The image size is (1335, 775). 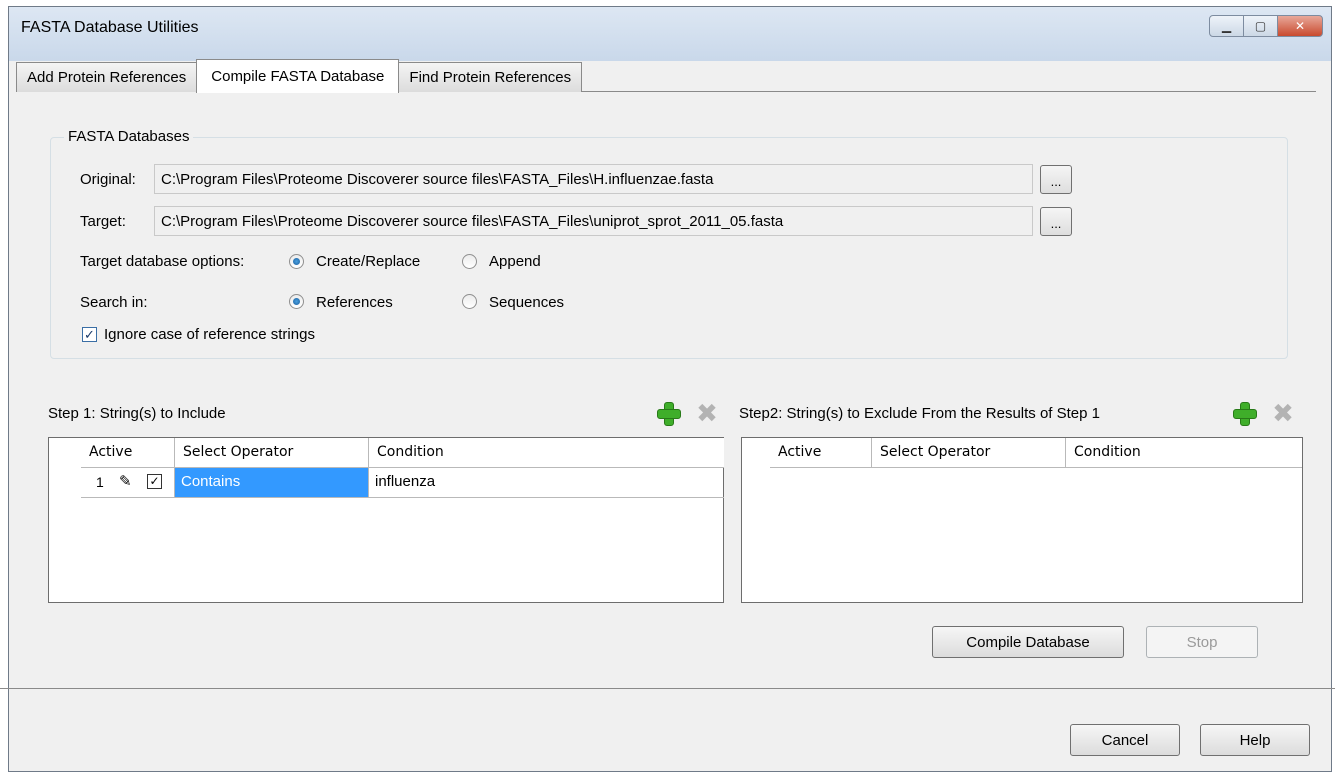 What do you see at coordinates (1300, 26) in the screenshot?
I see `close-button: ✕` at bounding box center [1300, 26].